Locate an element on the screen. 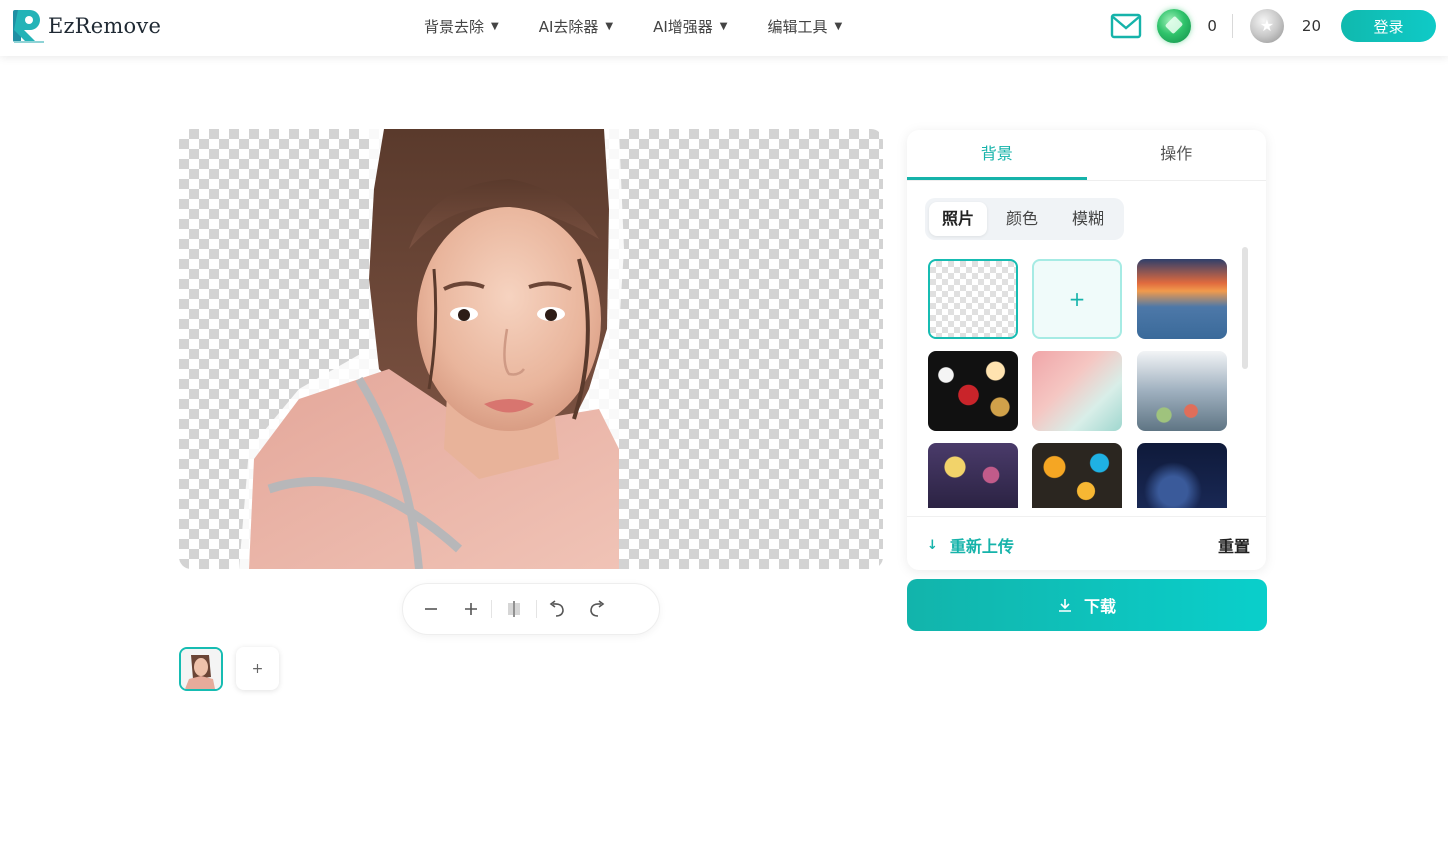 The width and height of the screenshot is (1448, 855). tab-actions: 操作 is located at coordinates (1177, 155).